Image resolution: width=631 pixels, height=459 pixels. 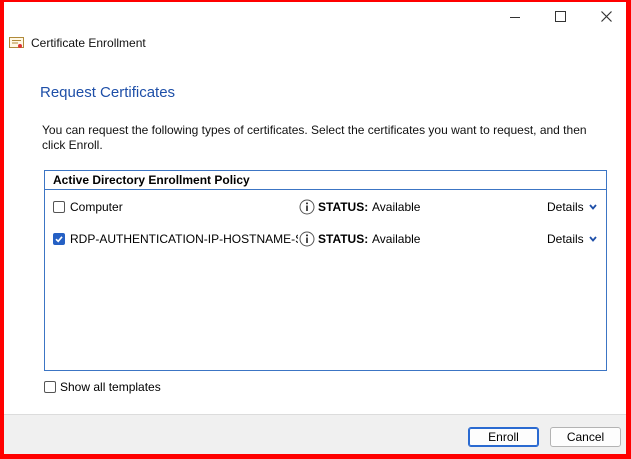 What do you see at coordinates (88, 43) in the screenshot?
I see `window-title: Certificate Enrollment` at bounding box center [88, 43].